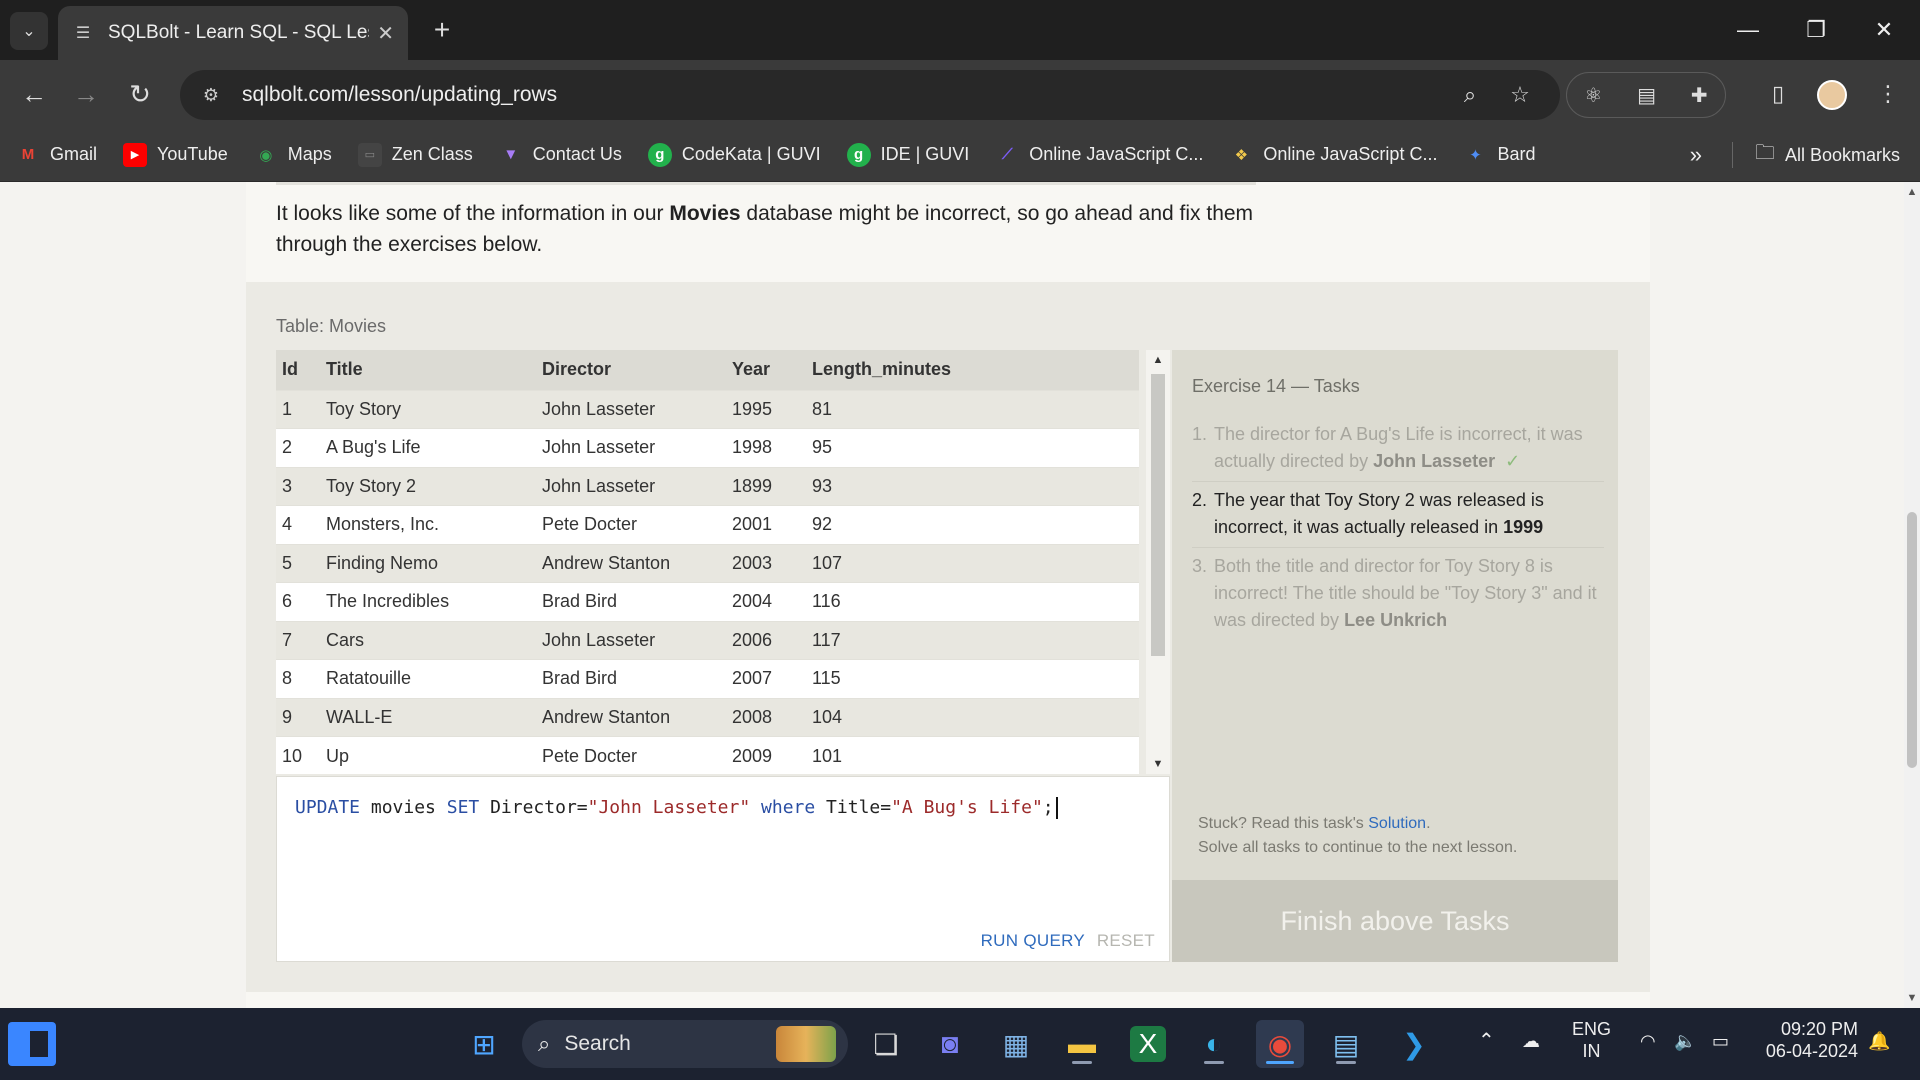 The width and height of the screenshot is (1920, 1080). I want to click on all-bookmarks-button: All Bookmarks, so click(1842, 155).